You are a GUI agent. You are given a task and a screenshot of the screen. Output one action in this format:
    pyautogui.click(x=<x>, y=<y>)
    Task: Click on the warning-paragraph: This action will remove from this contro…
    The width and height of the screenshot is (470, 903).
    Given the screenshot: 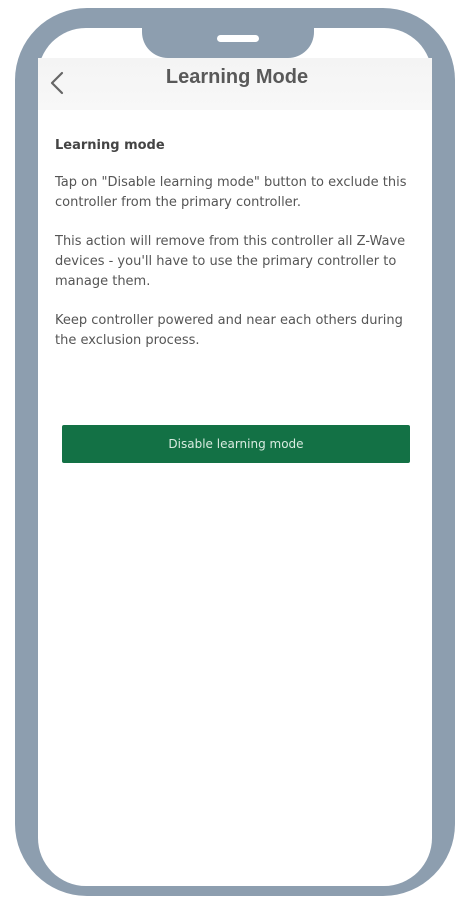 What is the action you would take?
    pyautogui.click(x=230, y=261)
    